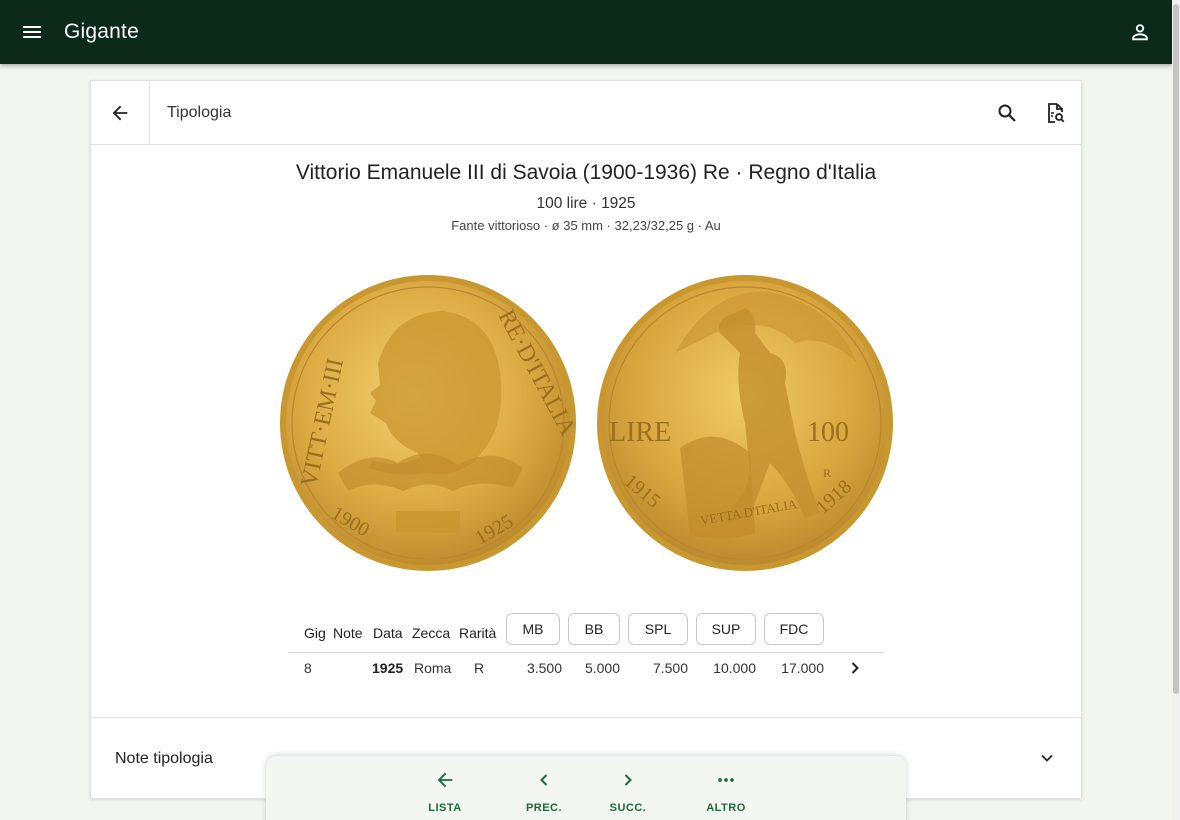 This screenshot has height=820, width=1180. I want to click on account-button, so click(1140, 32).